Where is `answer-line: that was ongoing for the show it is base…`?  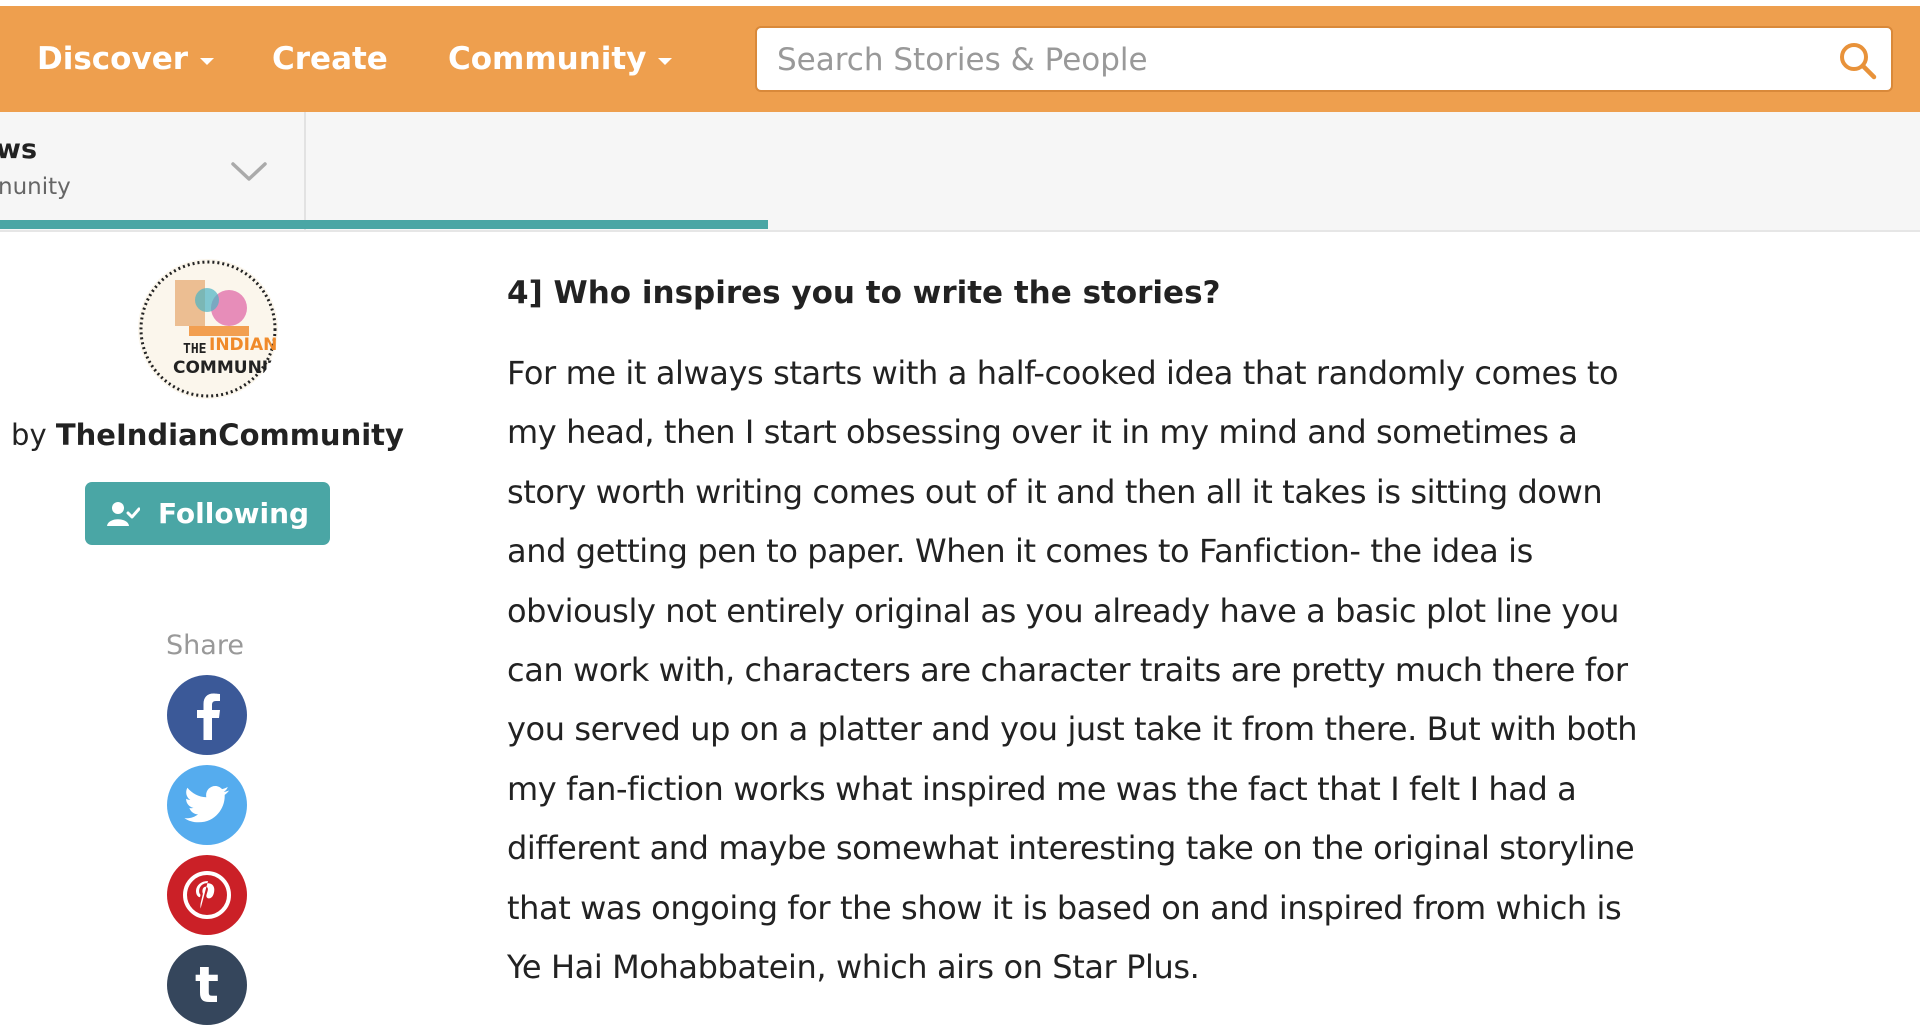
answer-line: that was ongoing for the show it is base… is located at coordinates (1064, 907).